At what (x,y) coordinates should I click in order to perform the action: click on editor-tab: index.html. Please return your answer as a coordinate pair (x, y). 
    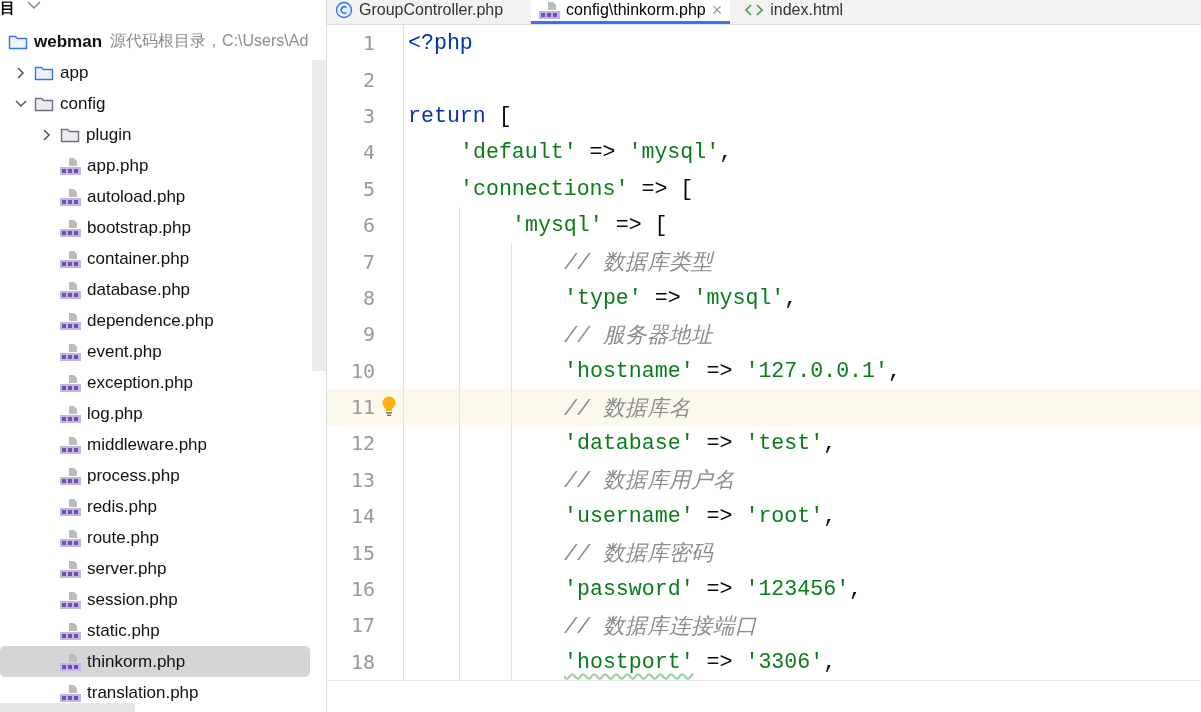
    Looking at the image, I should click on (794, 12).